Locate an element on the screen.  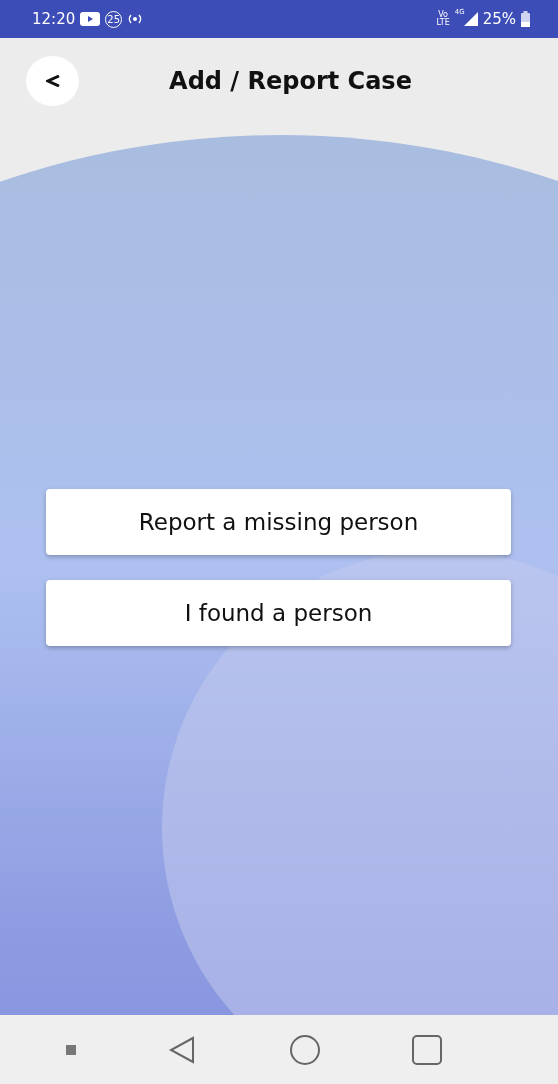
option-button: I found a person is located at coordinates (278, 613).